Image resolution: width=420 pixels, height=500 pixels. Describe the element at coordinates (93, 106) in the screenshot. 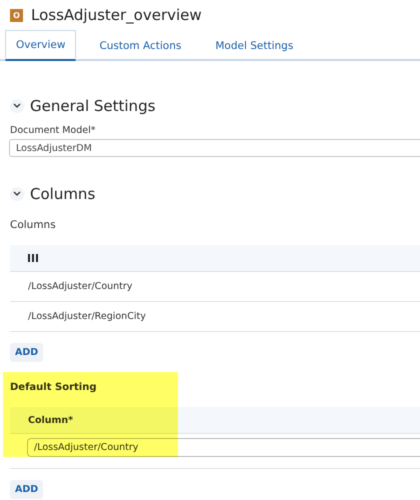

I see `section-title: General Settings` at that location.